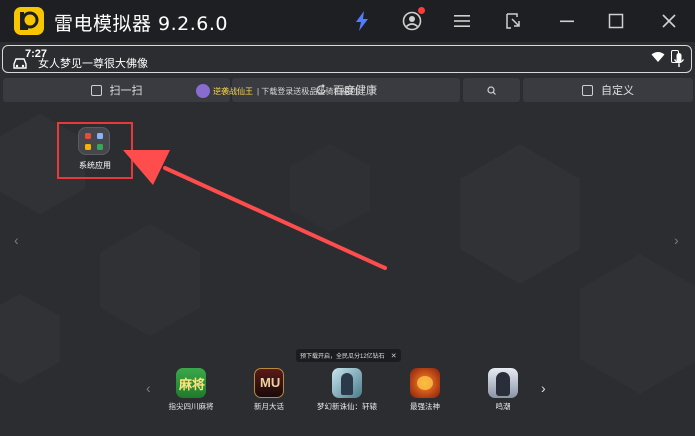 The height and width of the screenshot is (436, 695). What do you see at coordinates (658, 57) in the screenshot?
I see `wifi-icon` at bounding box center [658, 57].